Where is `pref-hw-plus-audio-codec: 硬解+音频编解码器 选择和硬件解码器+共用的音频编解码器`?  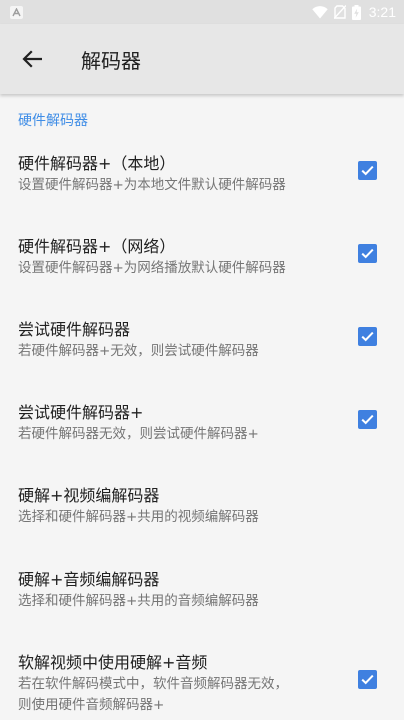 pref-hw-plus-audio-codec: 硬解+音频编解码器 选择和硬件解码器+共用的音频编解码器 is located at coordinates (202, 600).